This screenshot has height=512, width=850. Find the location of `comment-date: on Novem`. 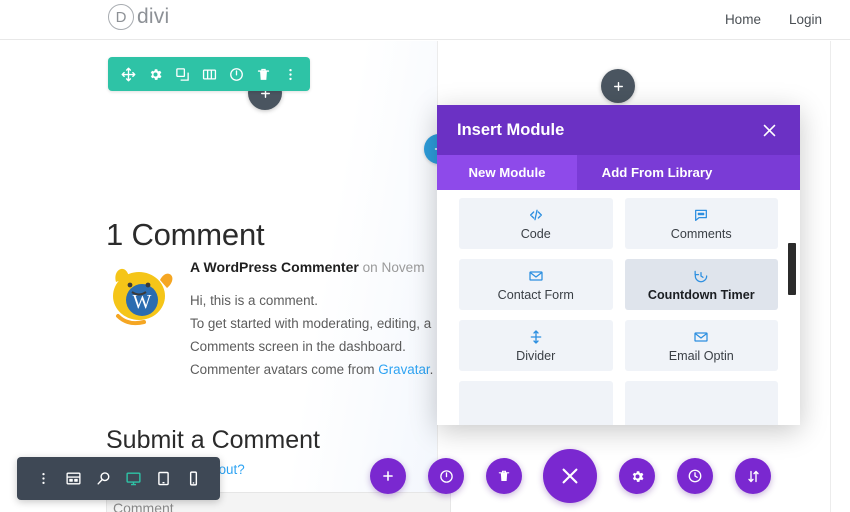

comment-date: on Novem is located at coordinates (393, 267).